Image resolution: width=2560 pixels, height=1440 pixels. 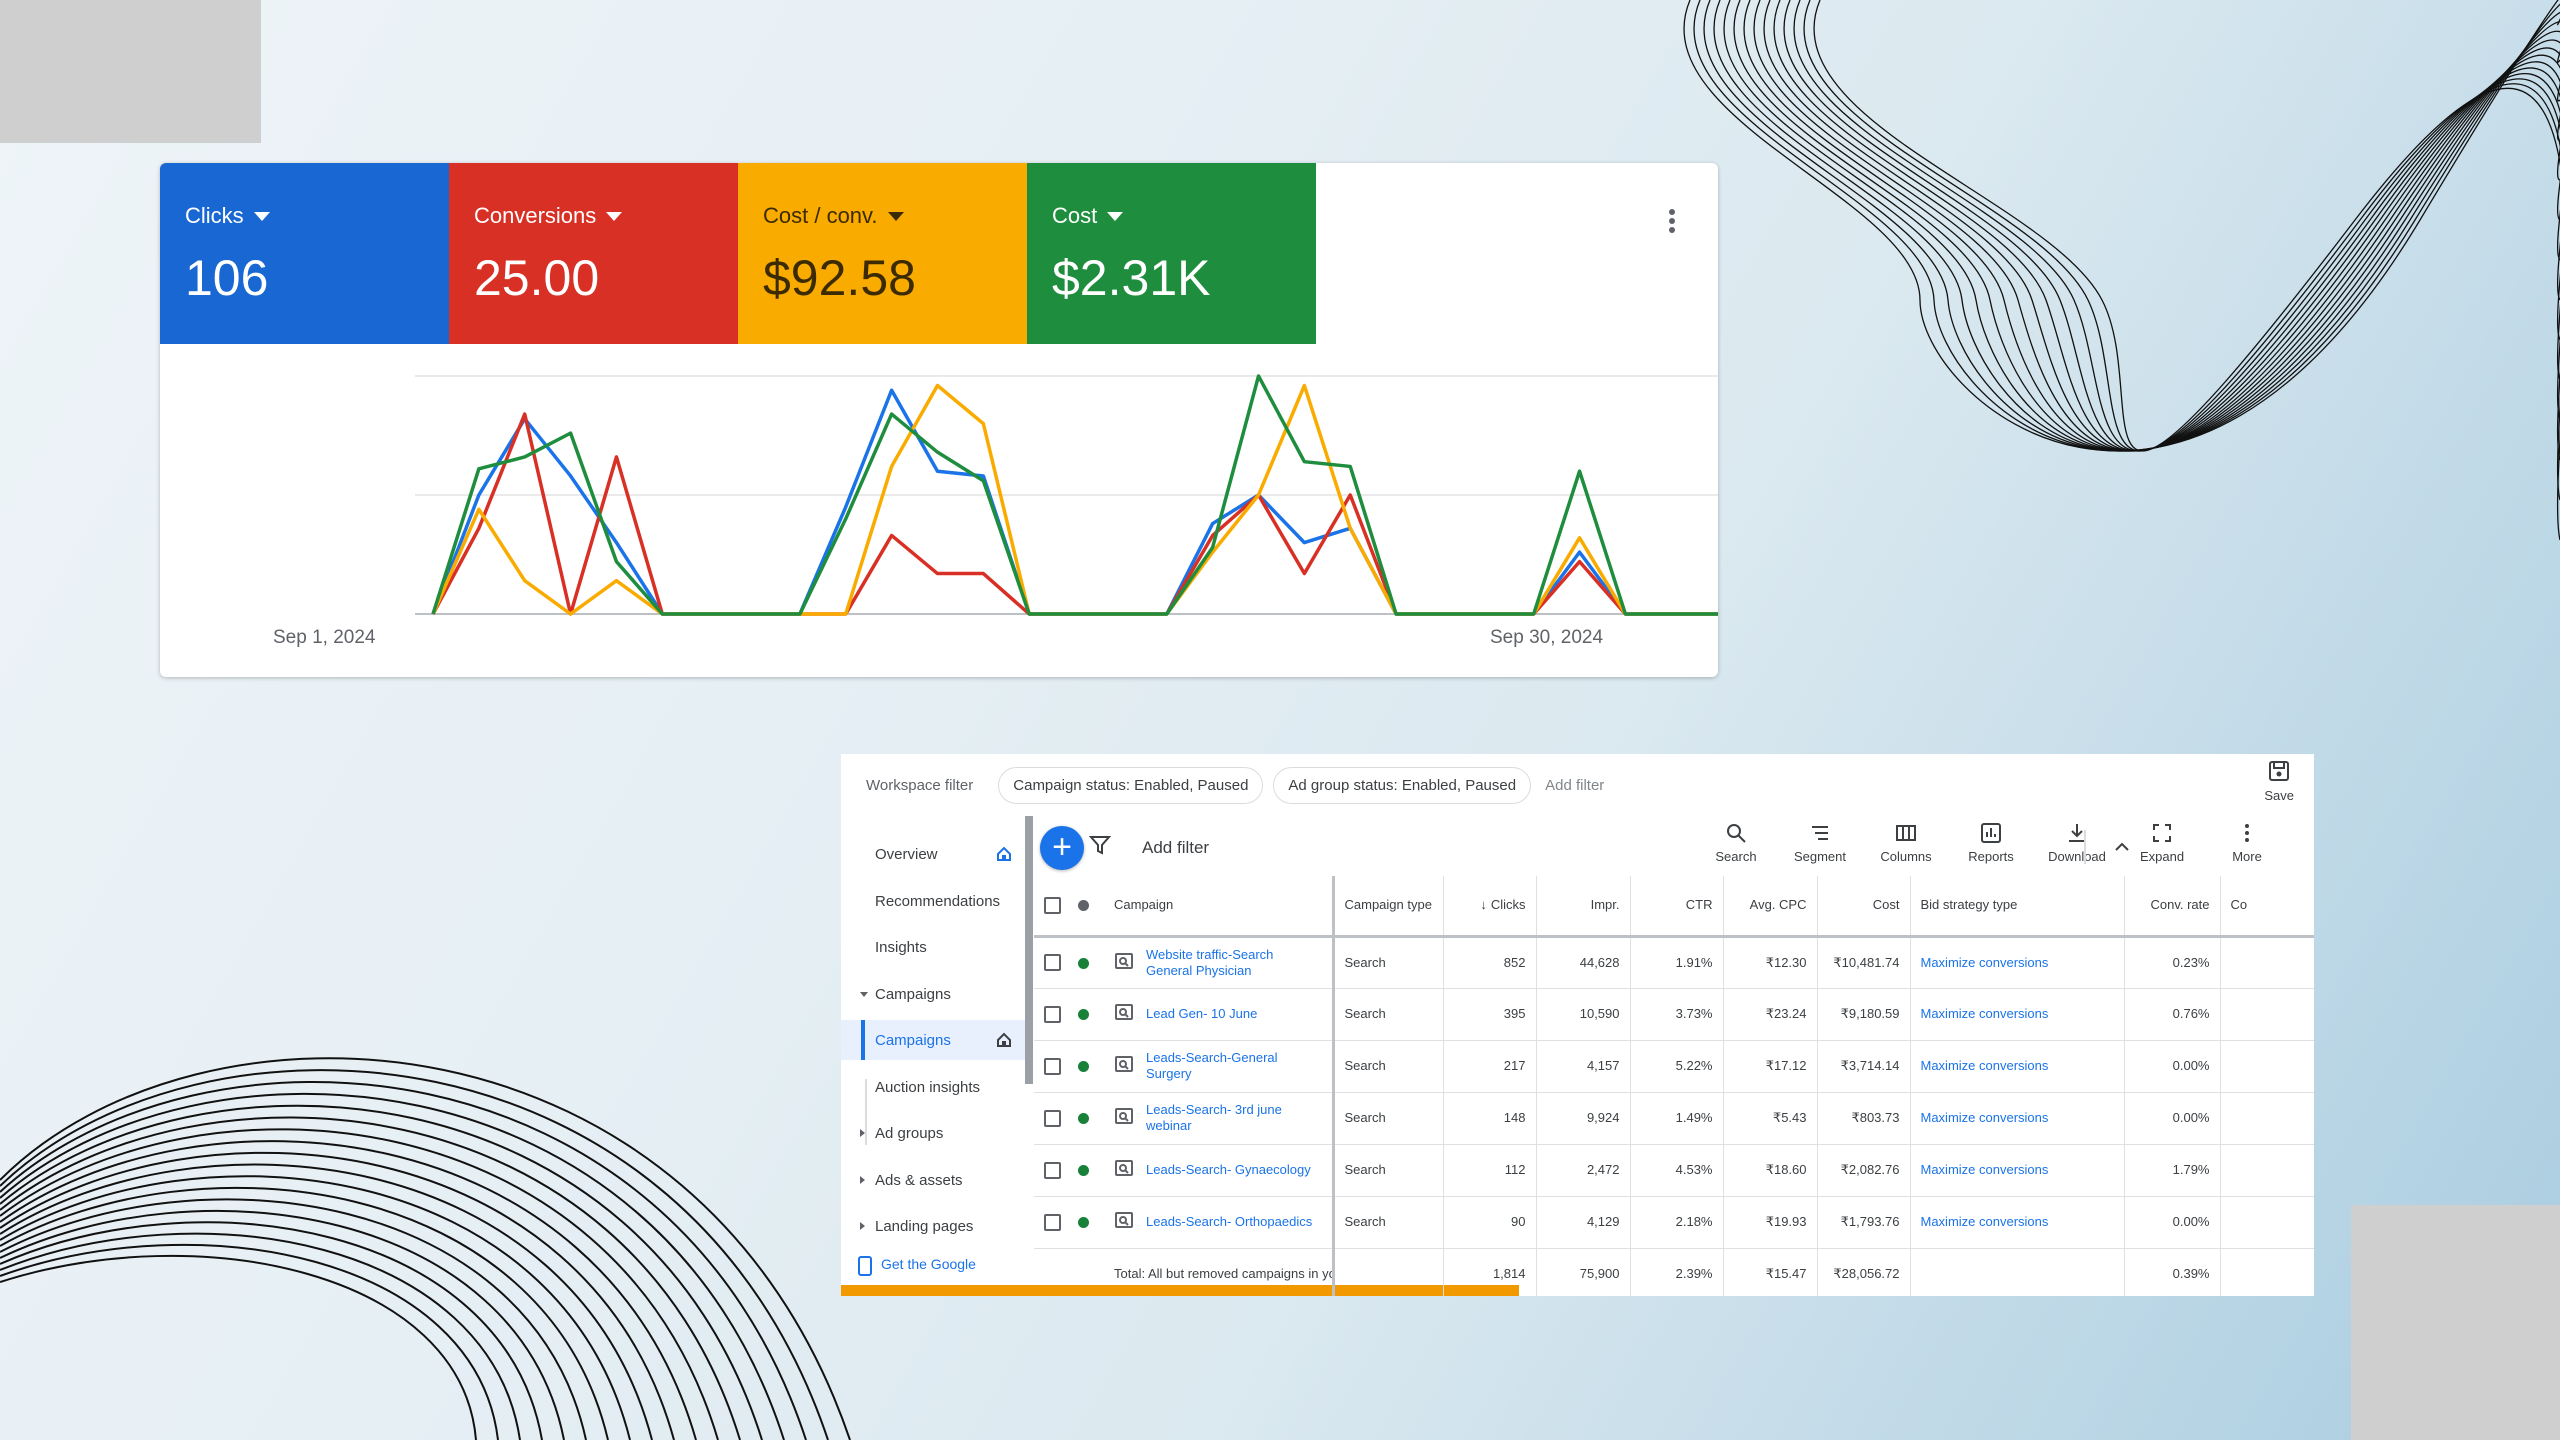 What do you see at coordinates (933, 1180) in the screenshot?
I see `nav-ads-assets: Ads & assets` at bounding box center [933, 1180].